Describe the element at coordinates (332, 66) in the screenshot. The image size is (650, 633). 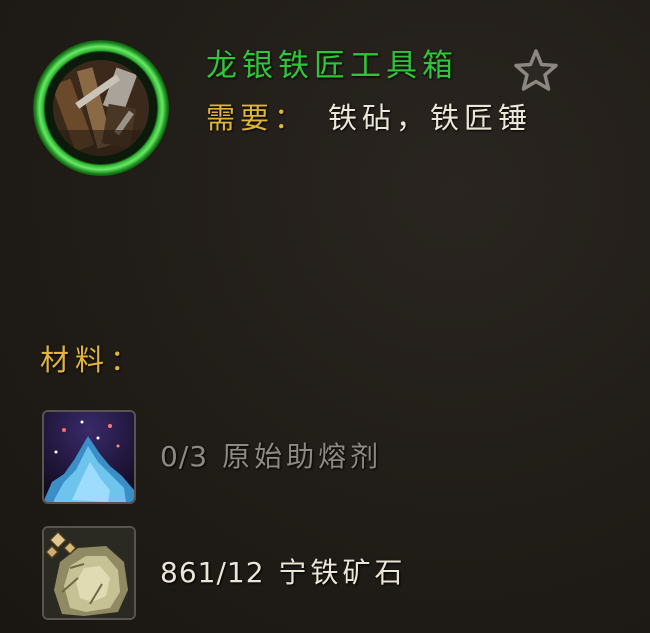
I see `recipe-title: 龙银铁匠工具箱` at that location.